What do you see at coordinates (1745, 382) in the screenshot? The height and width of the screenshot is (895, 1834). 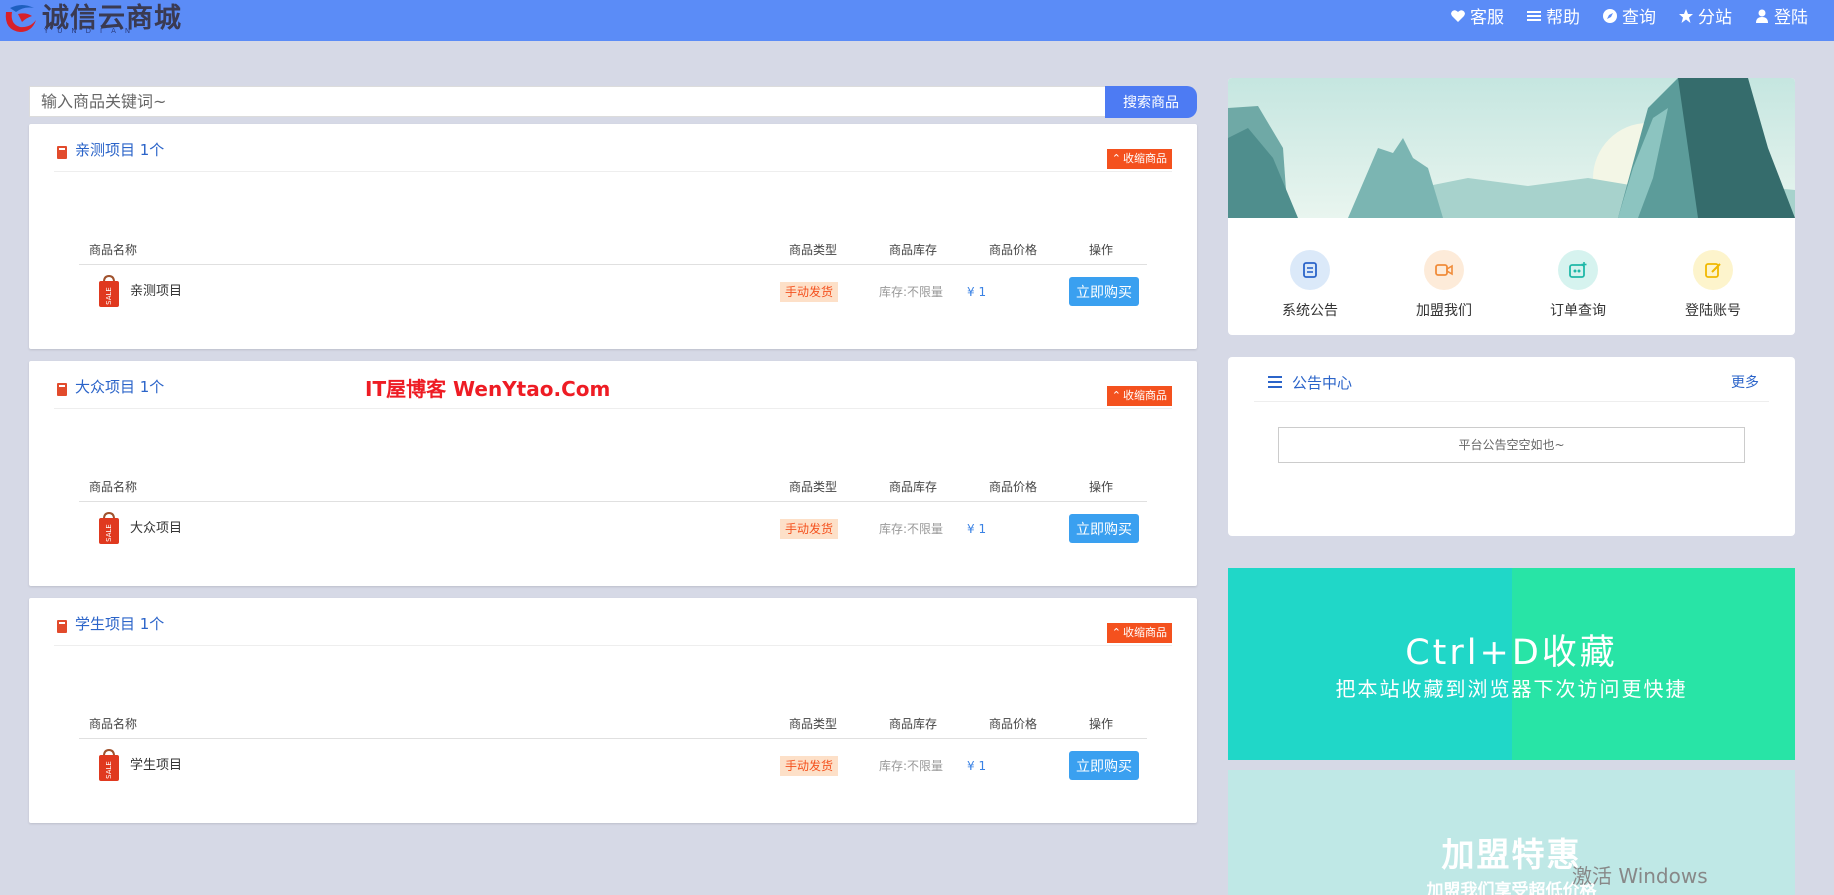 I see `notice-more-link: 更多` at bounding box center [1745, 382].